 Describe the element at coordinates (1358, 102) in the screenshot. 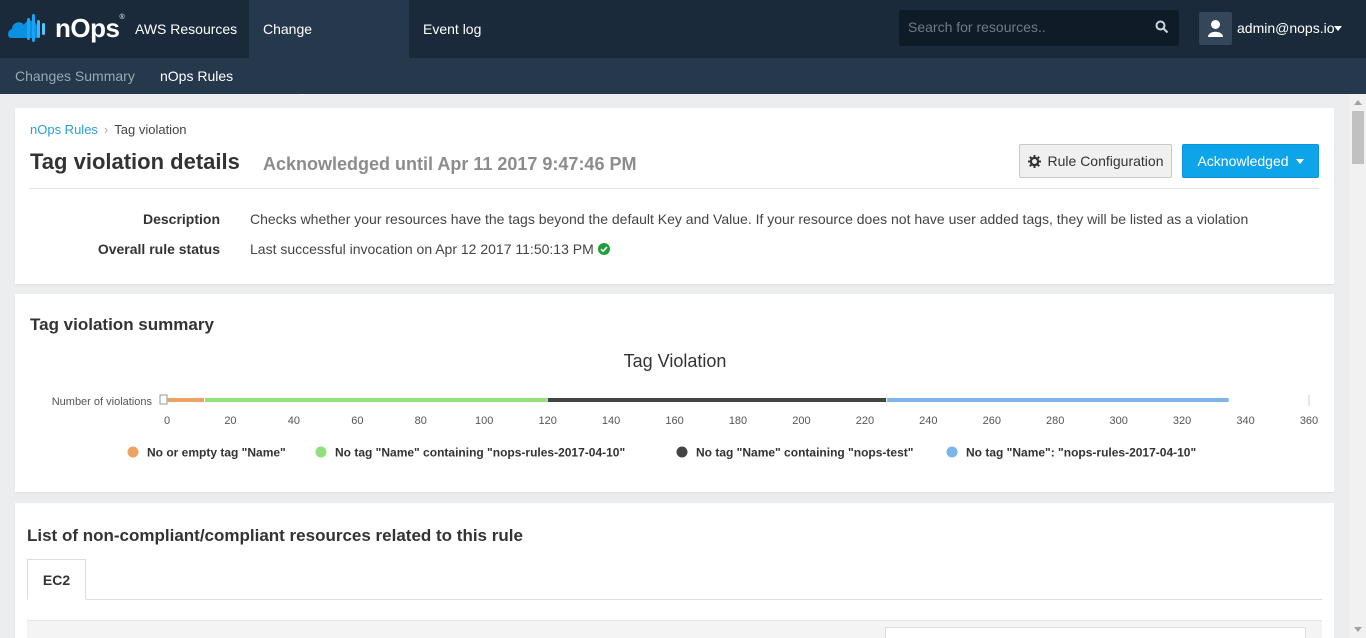

I see `scroll-up-arrow-icon` at that location.